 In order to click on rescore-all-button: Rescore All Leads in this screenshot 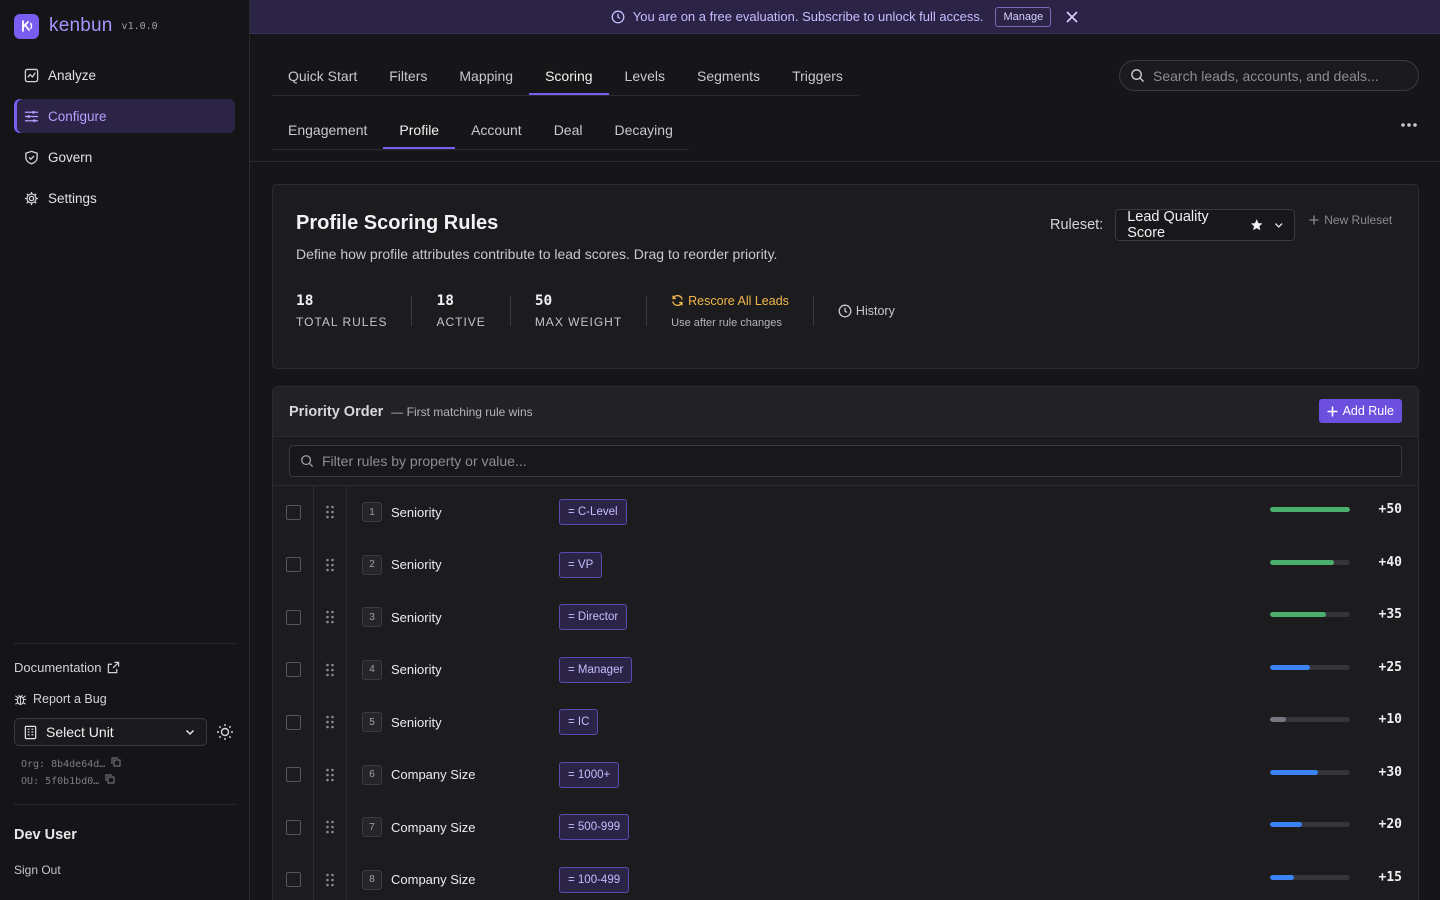, I will do `click(730, 301)`.